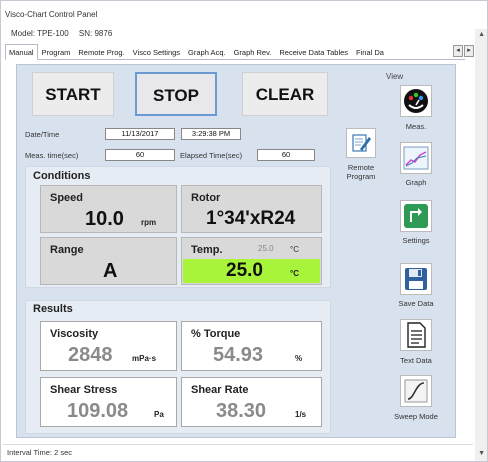 Image resolution: width=488 pixels, height=462 pixels. Describe the element at coordinates (98, 411) in the screenshot. I see `shear-stress-value: 109.08` at that location.